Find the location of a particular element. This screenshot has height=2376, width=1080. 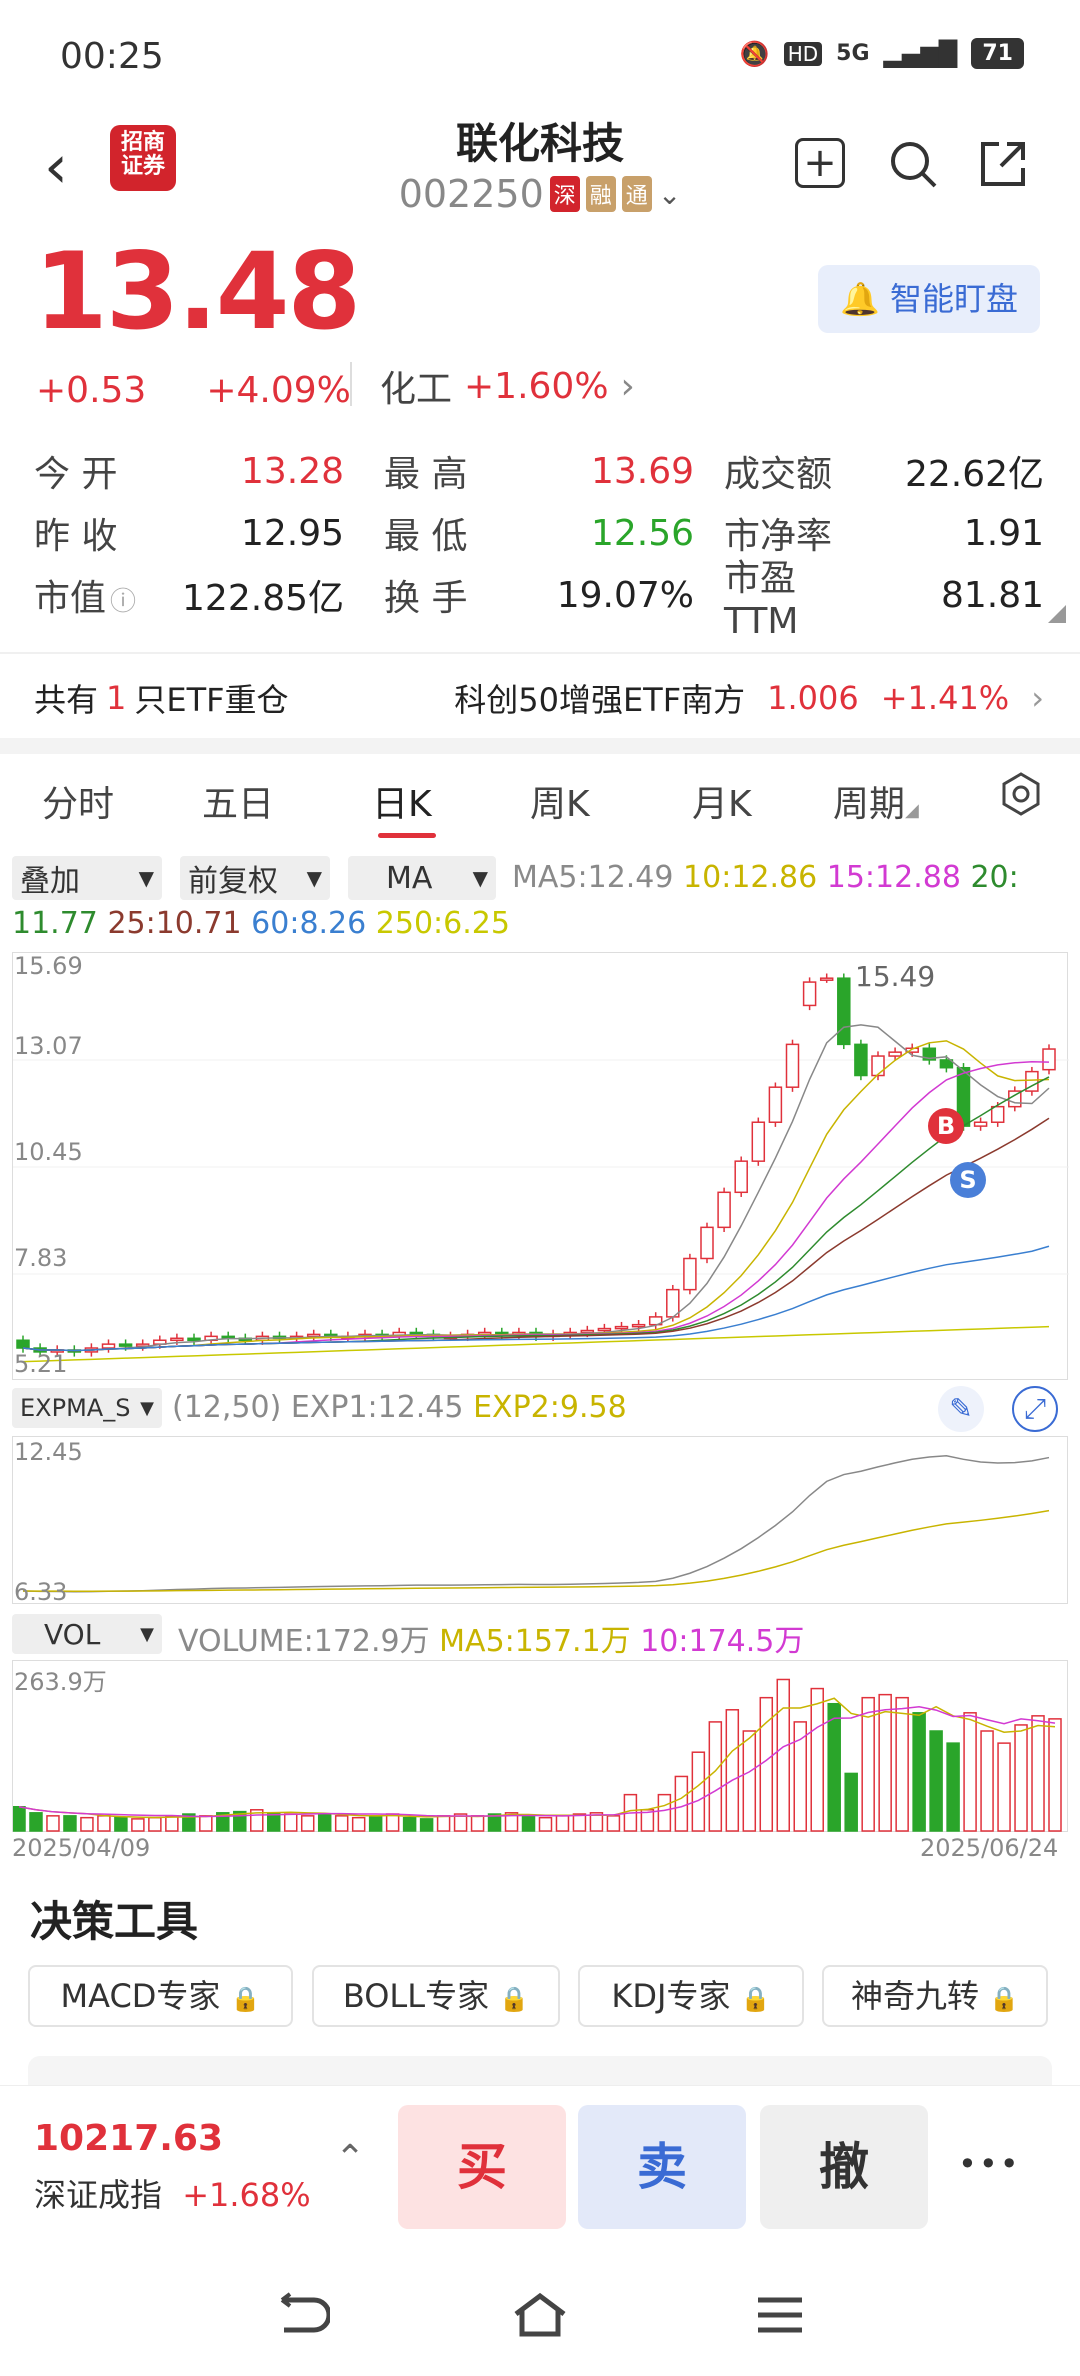

share-icon is located at coordinates (1003, 166).